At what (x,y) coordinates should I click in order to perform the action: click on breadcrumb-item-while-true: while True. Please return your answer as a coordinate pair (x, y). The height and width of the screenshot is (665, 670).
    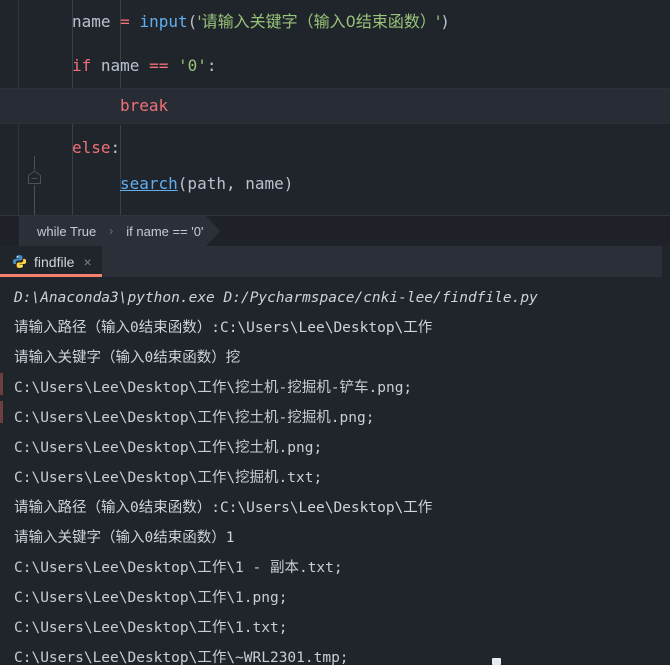
    Looking at the image, I should click on (66, 231).